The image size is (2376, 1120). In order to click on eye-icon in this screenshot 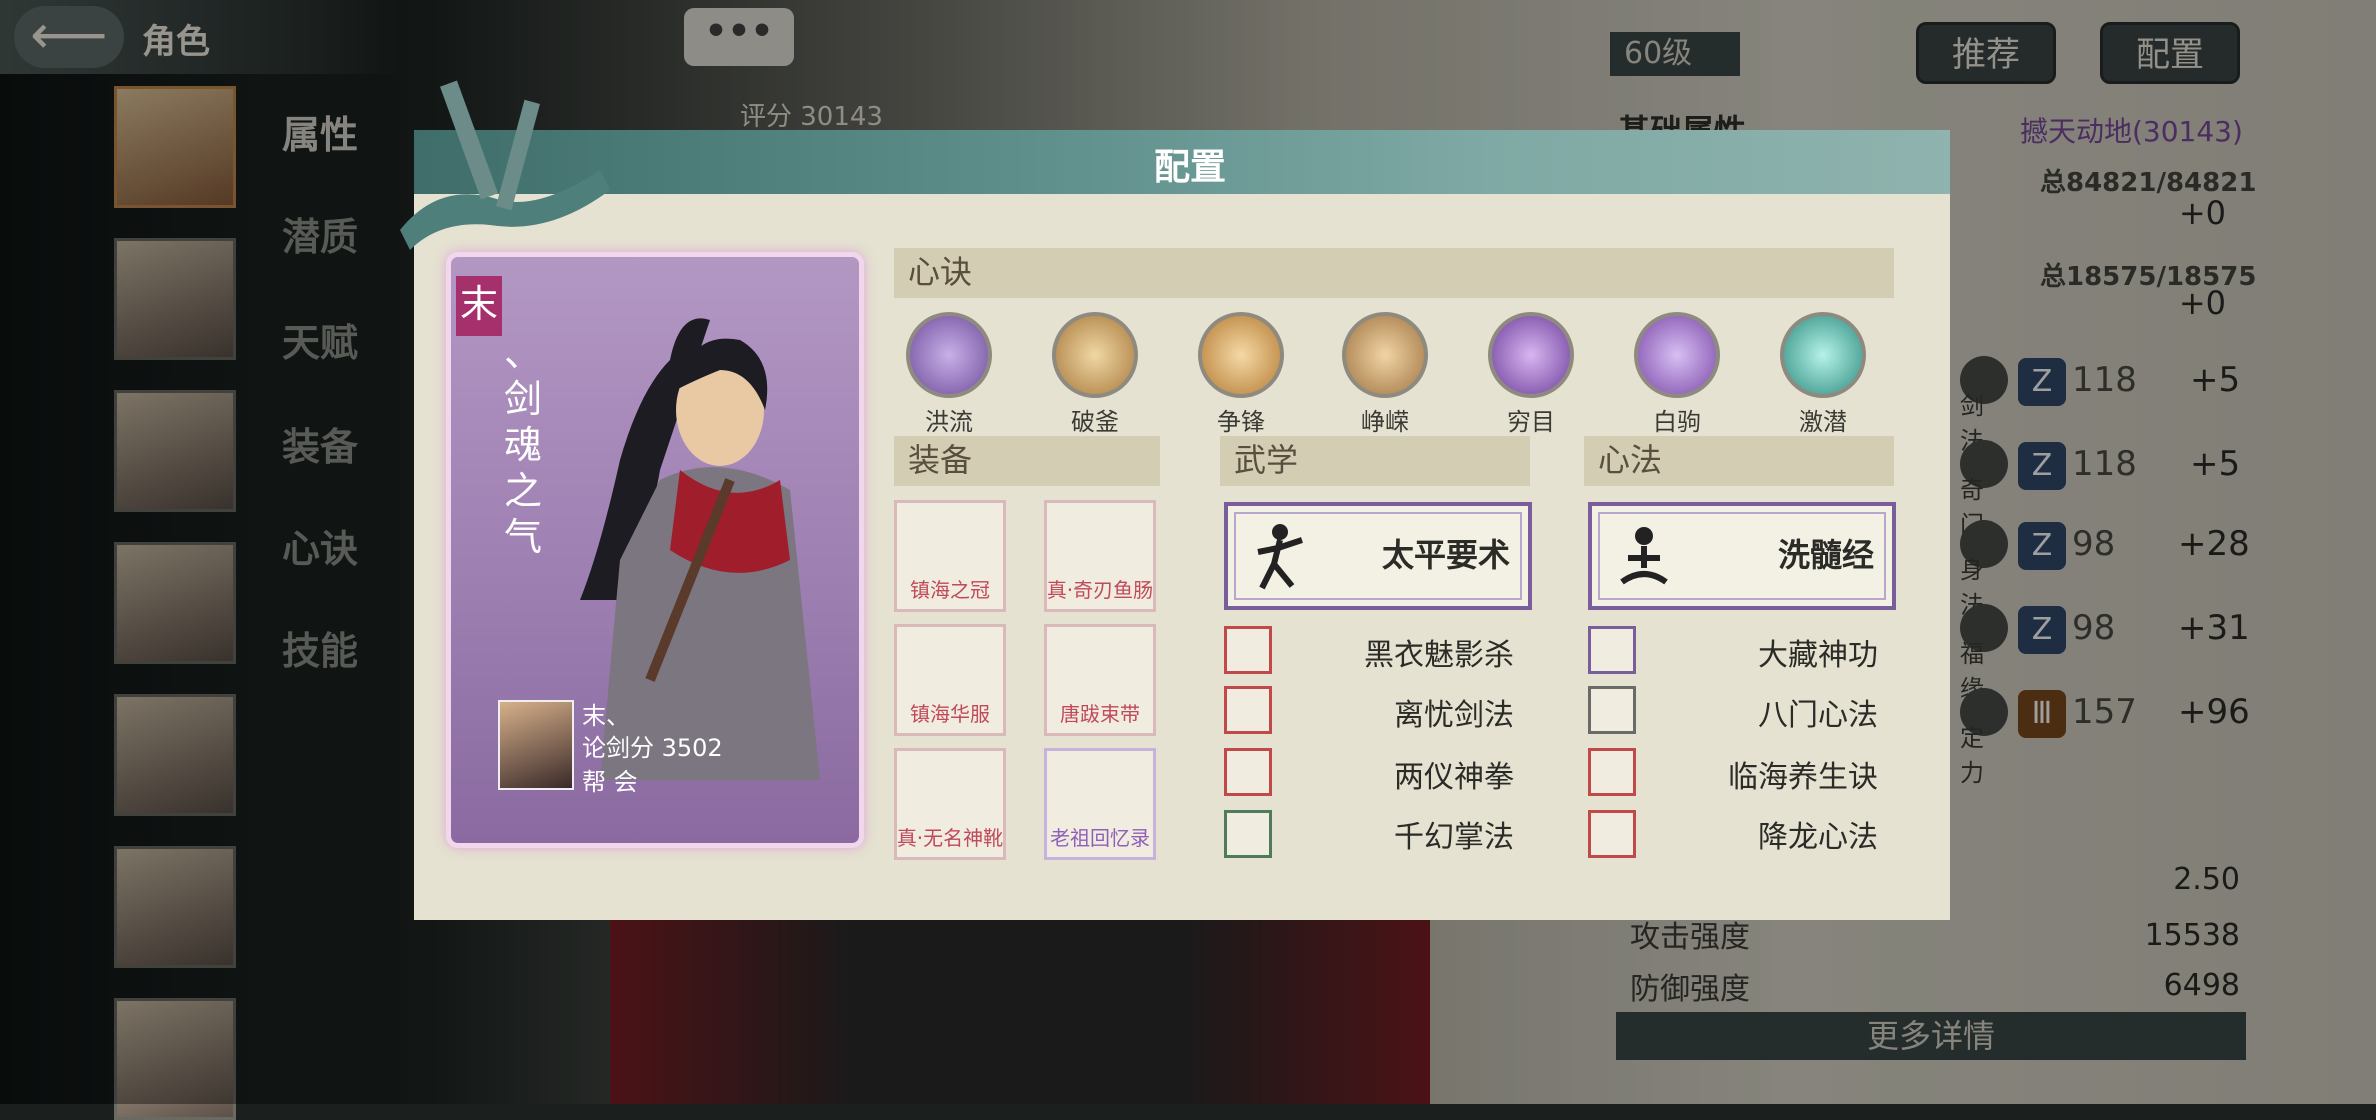, I will do `click(1531, 355)`.